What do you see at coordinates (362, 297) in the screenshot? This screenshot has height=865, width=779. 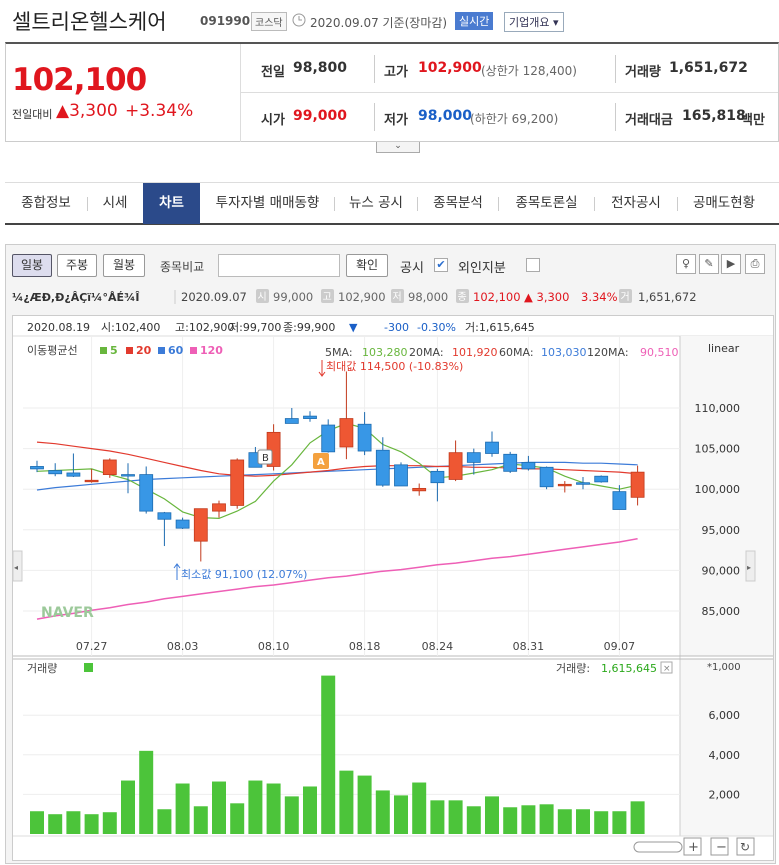 I see `info-high: 102,900` at bounding box center [362, 297].